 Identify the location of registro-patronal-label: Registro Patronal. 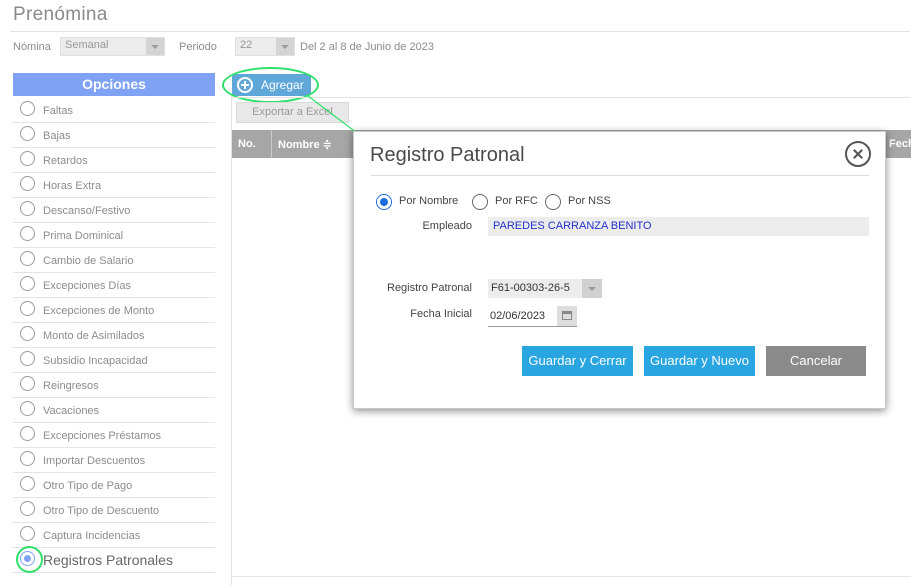
(429, 288).